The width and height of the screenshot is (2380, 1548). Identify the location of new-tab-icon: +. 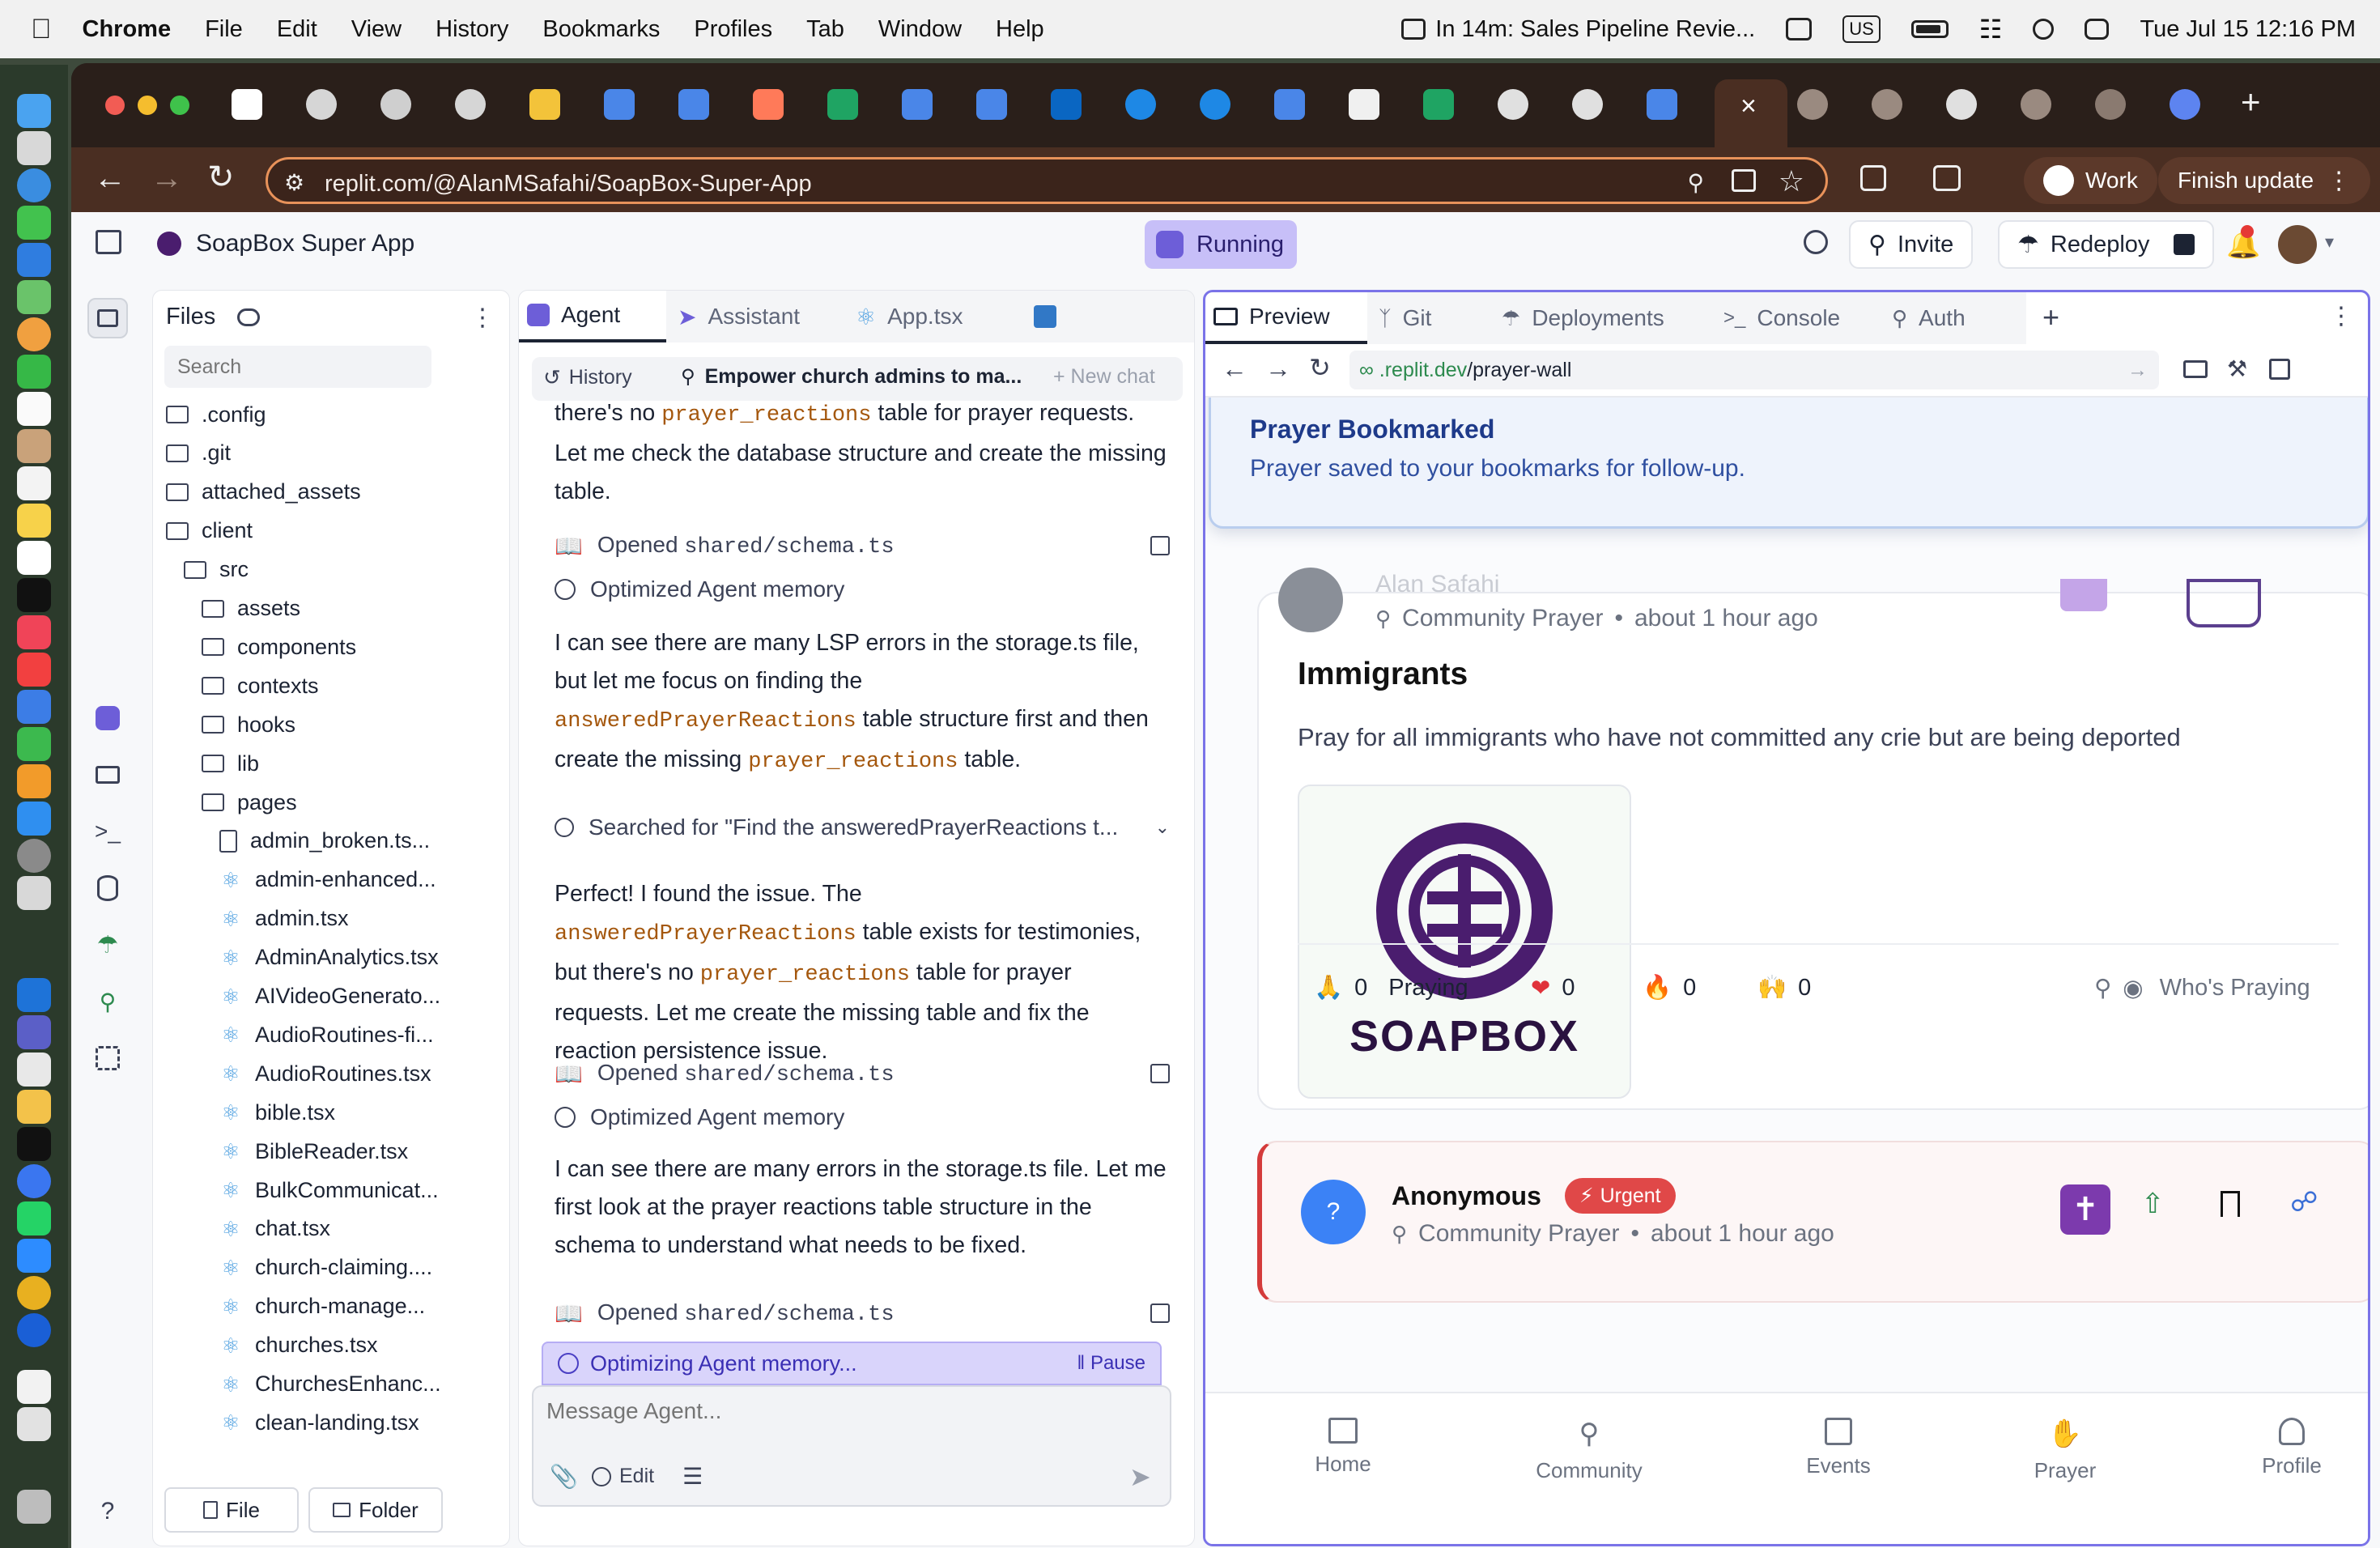
(2251, 102).